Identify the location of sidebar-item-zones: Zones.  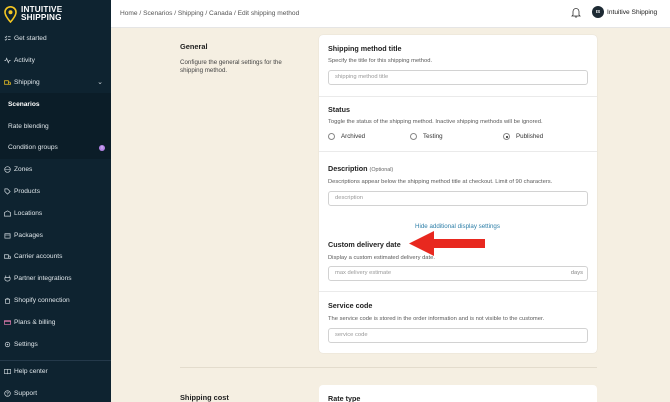
(55, 170).